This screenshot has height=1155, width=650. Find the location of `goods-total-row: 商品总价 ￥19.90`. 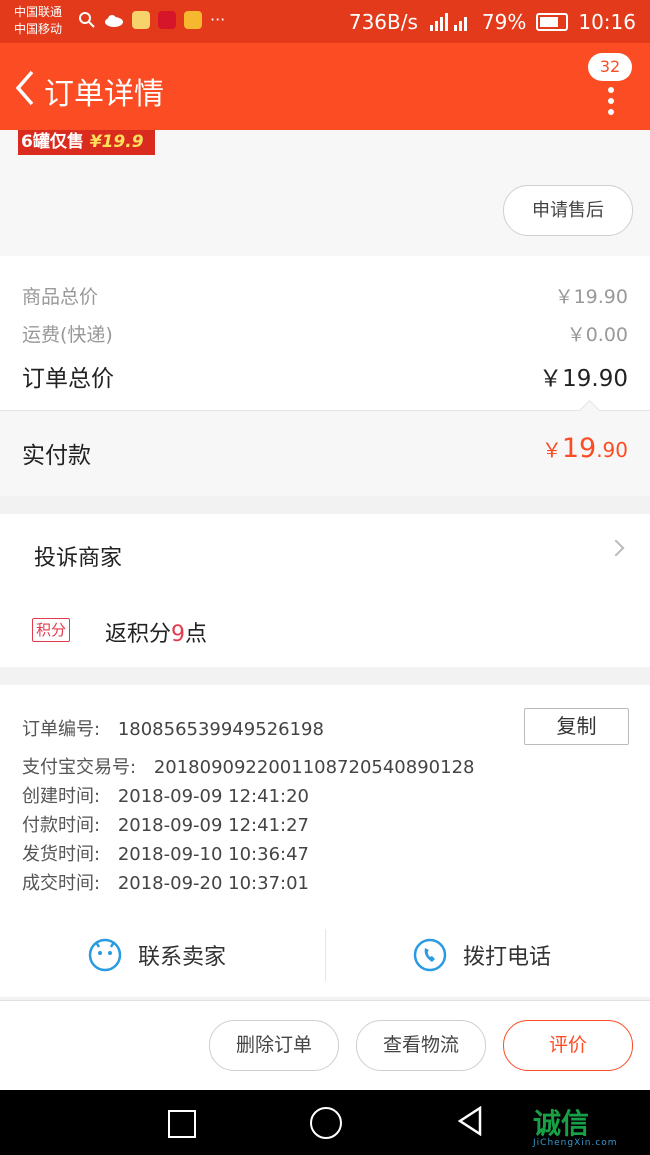

goods-total-row: 商品总价 ￥19.90 is located at coordinates (325, 295).